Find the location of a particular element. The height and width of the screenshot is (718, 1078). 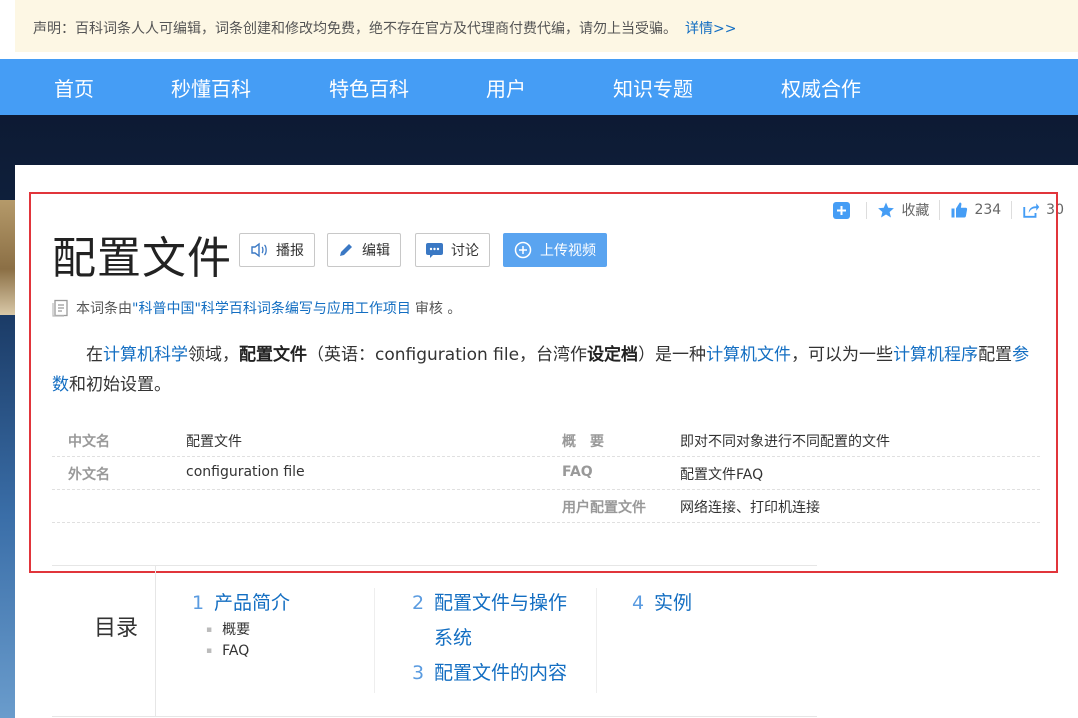

toc-num: 1 is located at coordinates (198, 603).